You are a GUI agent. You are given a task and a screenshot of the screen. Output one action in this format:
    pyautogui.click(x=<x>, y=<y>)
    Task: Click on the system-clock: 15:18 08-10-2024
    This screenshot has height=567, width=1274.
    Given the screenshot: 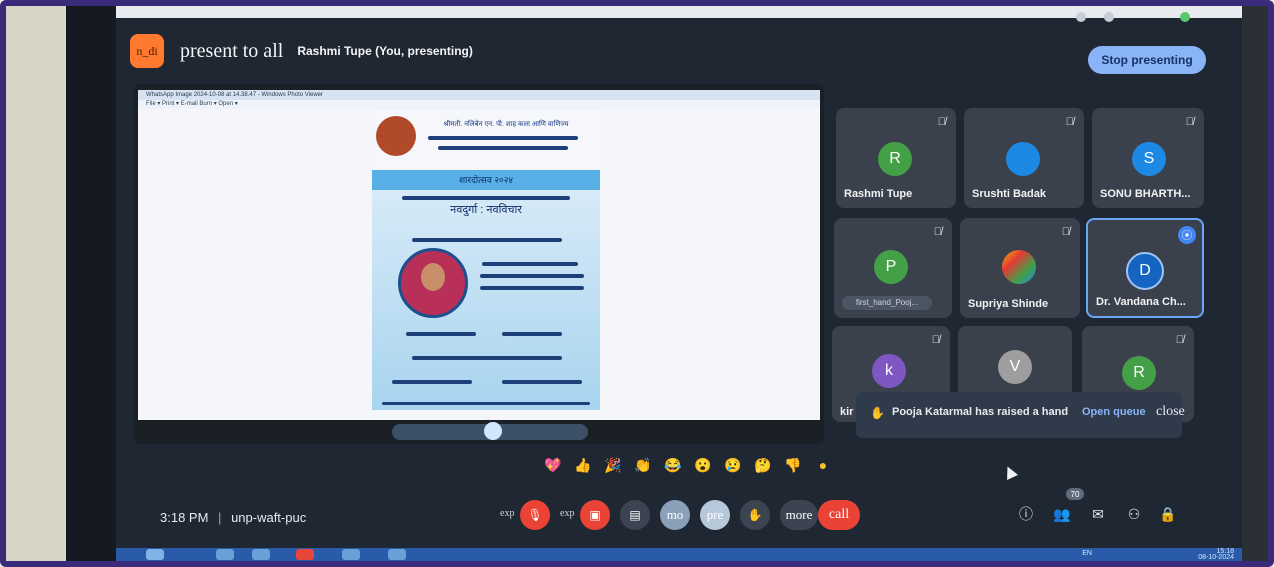 What is the action you would take?
    pyautogui.click(x=1216, y=554)
    